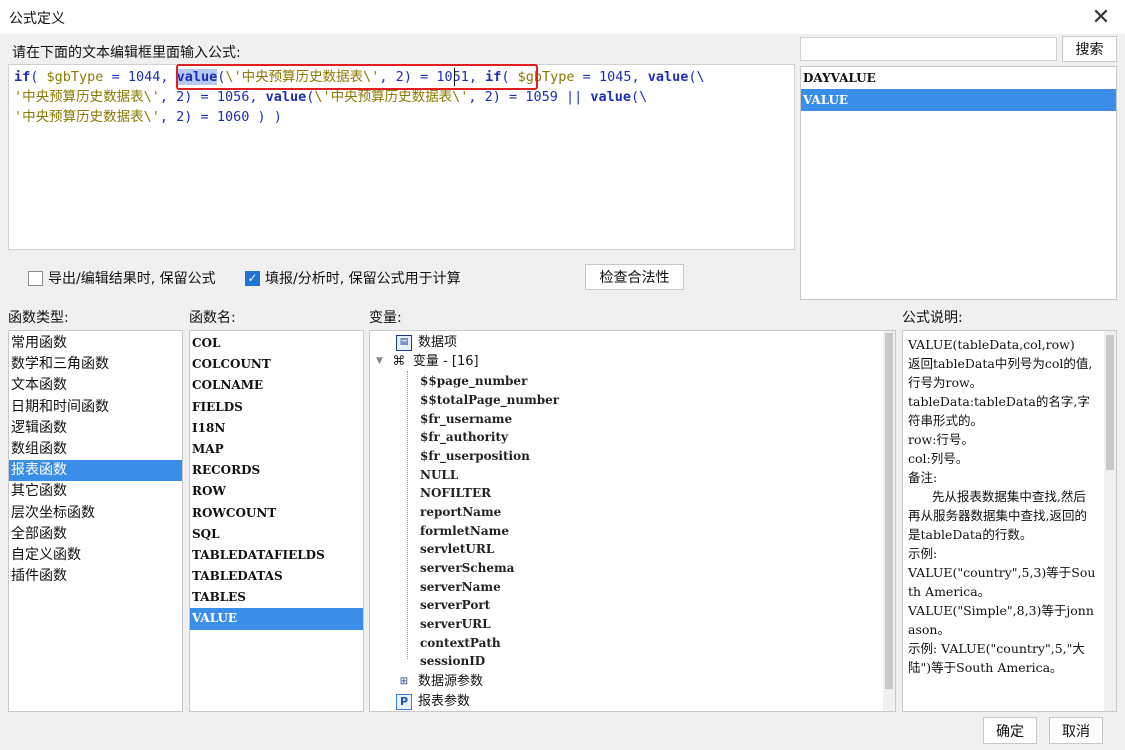  Describe the element at coordinates (95, 407) in the screenshot. I see `list-item: 日期和时间函数` at that location.